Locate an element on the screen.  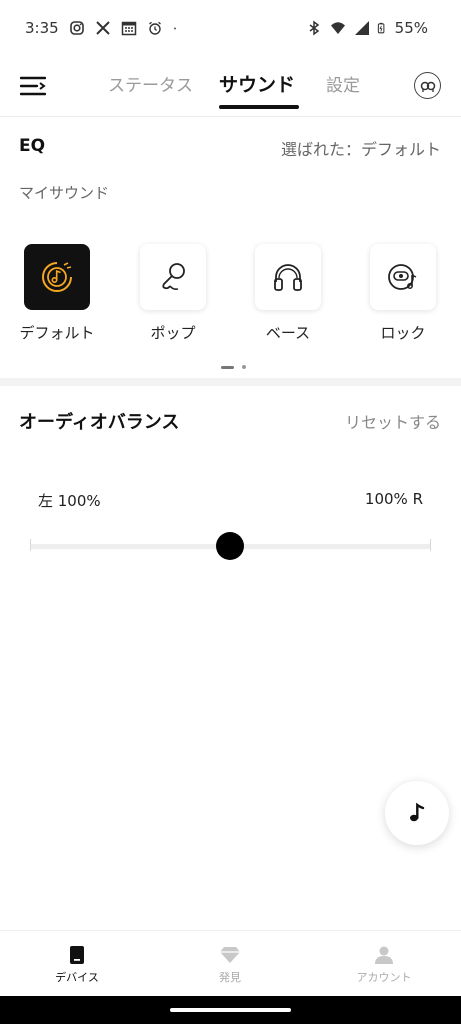
eq-selected-label: 選ばれた：デフォルト is located at coordinates (360, 149).